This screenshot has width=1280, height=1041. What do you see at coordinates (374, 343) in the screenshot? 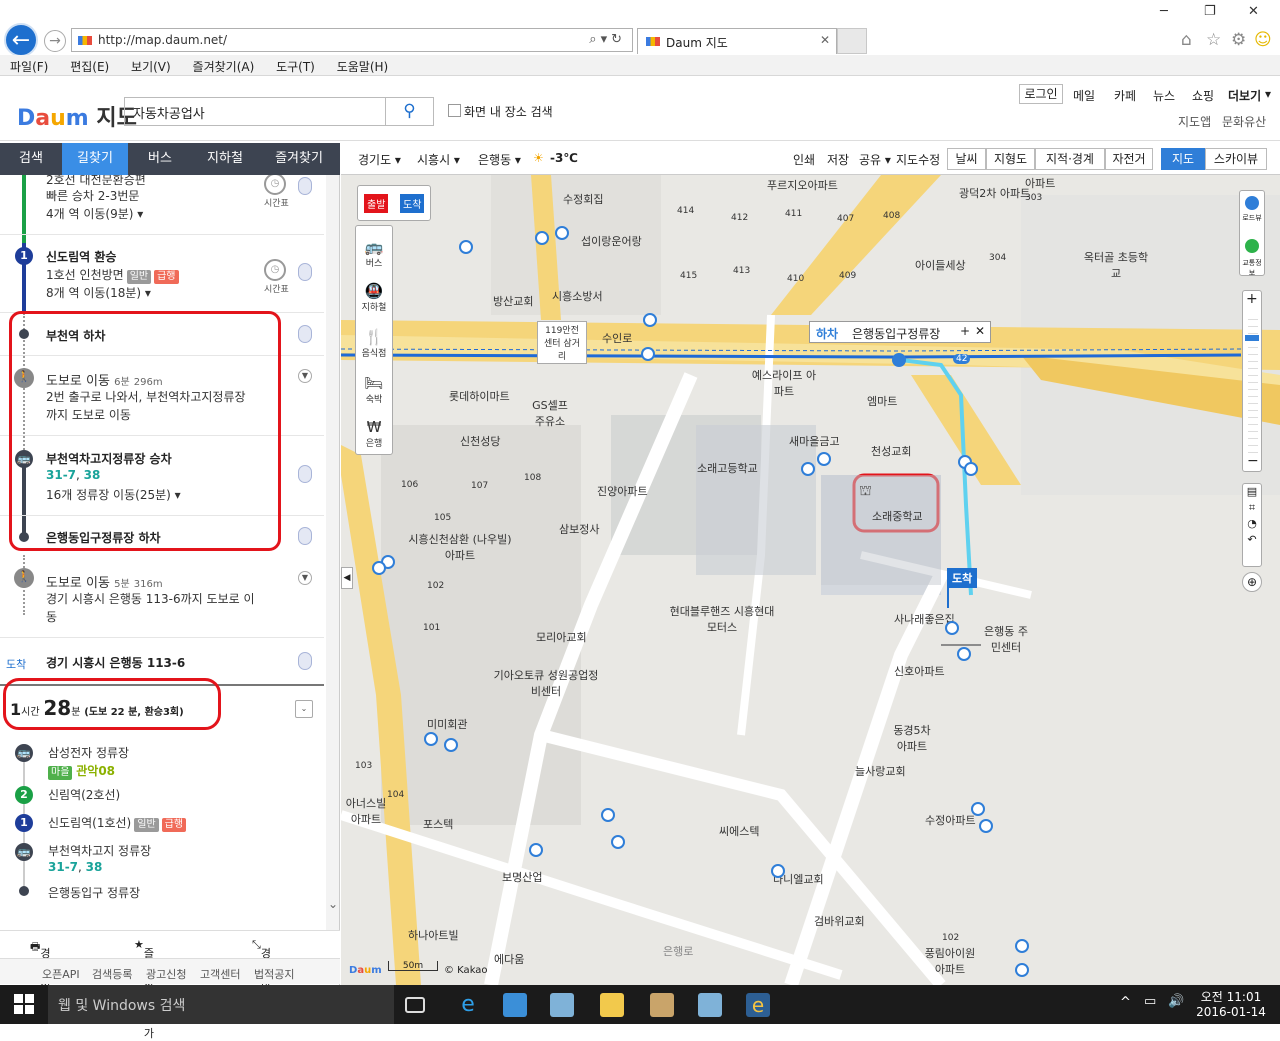
I see `food-category-button: 🍴 음식점` at bounding box center [374, 343].